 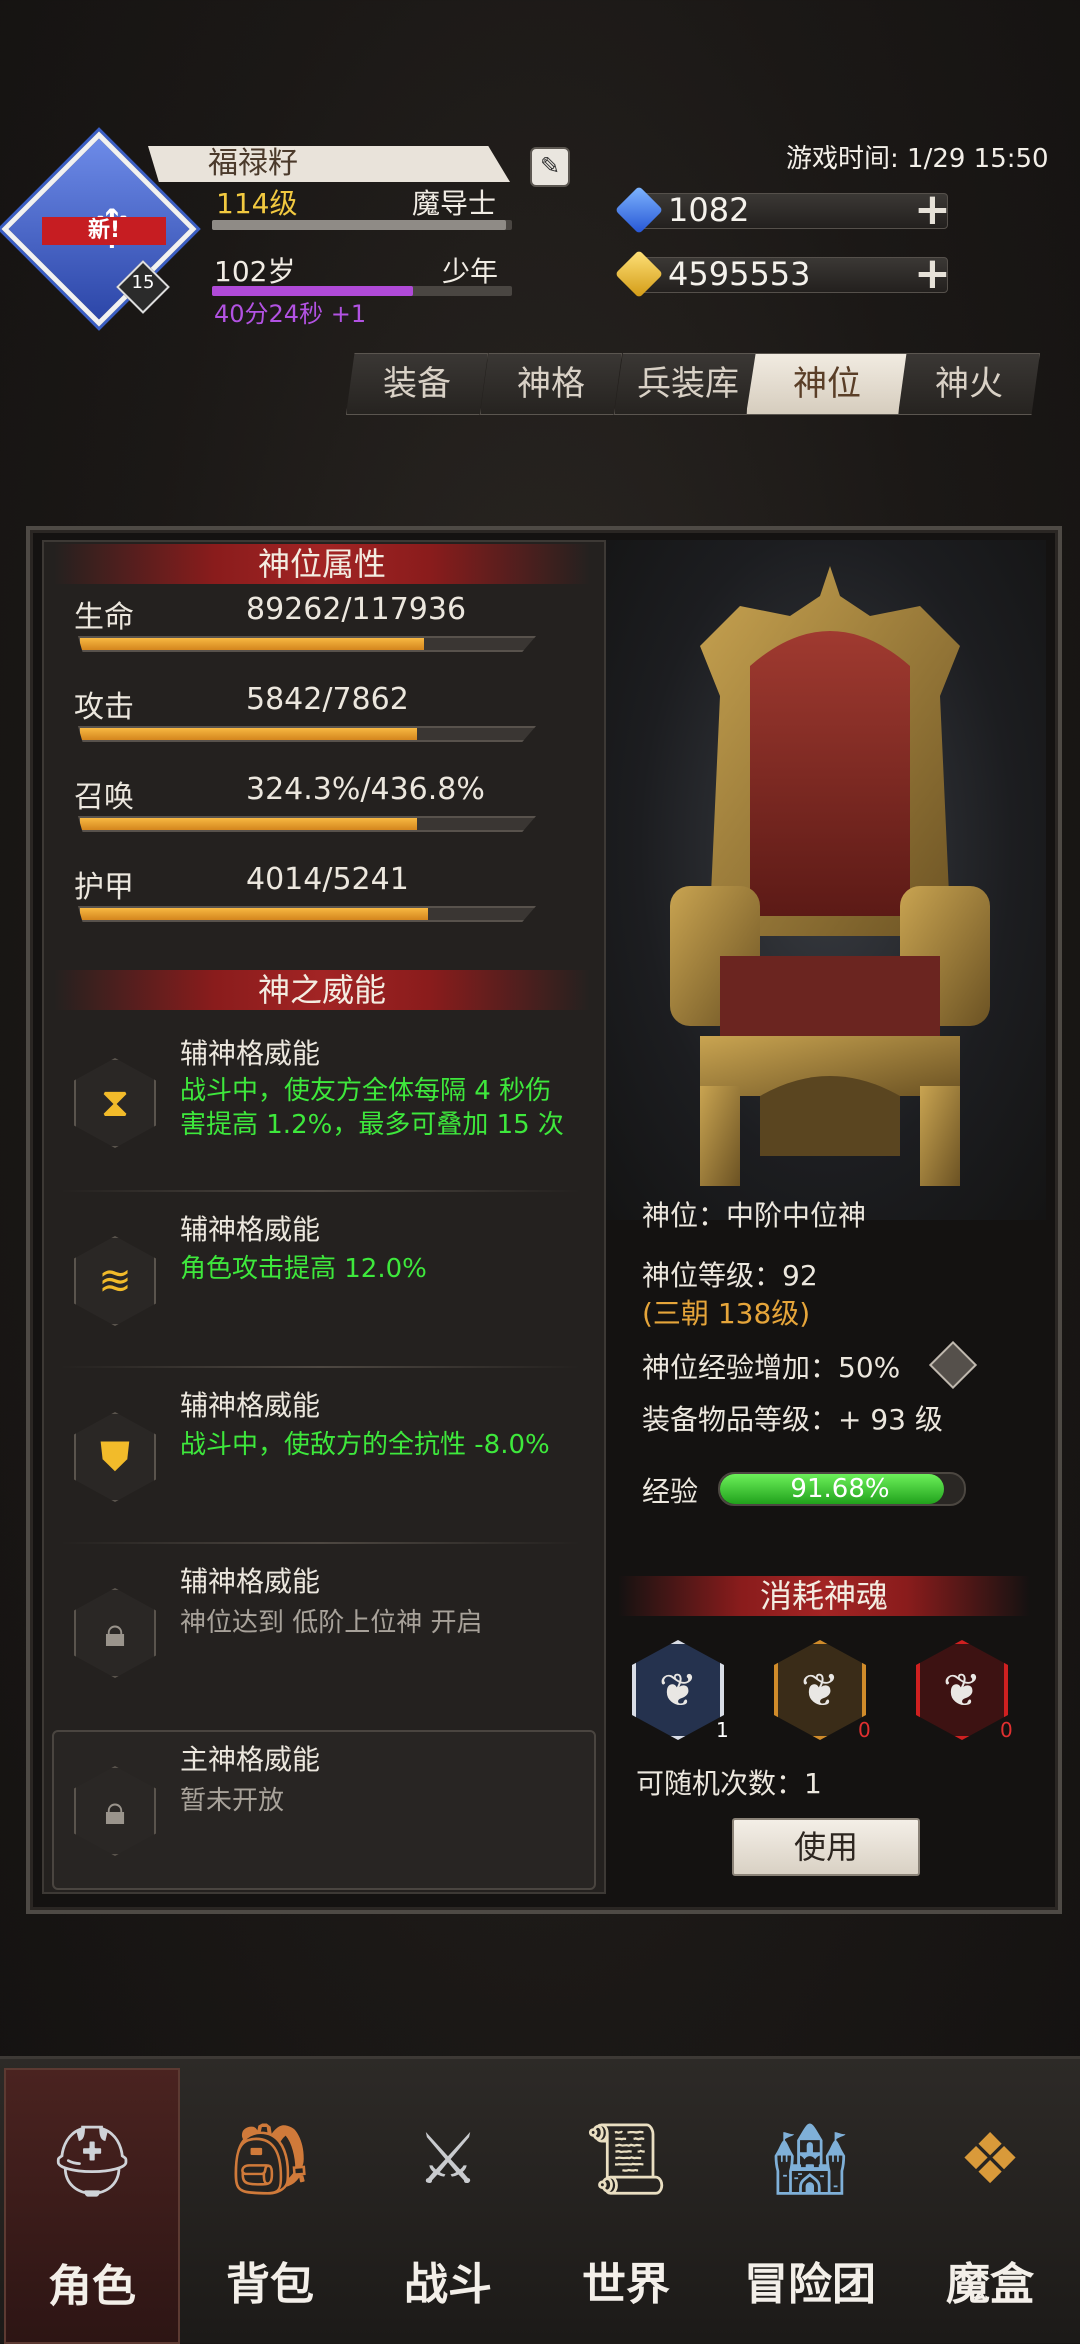 What do you see at coordinates (990, 2284) in the screenshot?
I see `nav-label: 魔盒` at bounding box center [990, 2284].